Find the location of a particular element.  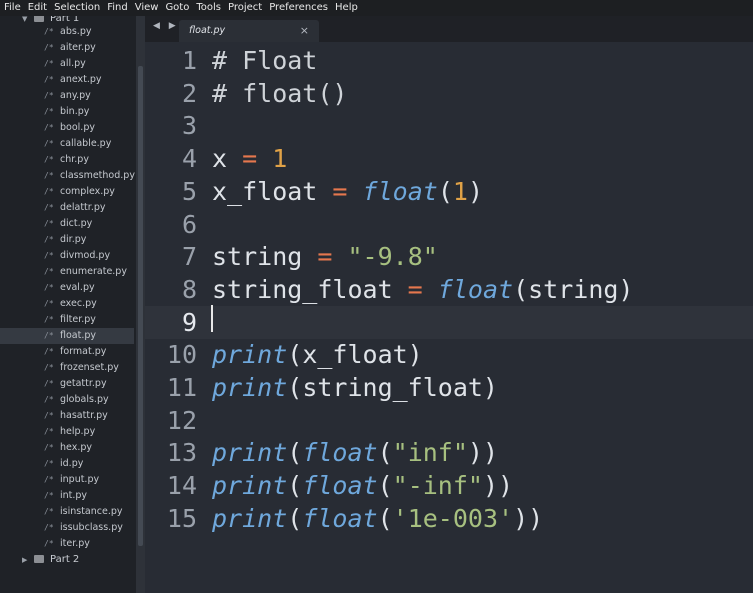

sidebar-file-item: /* all.py is located at coordinates (67, 64).